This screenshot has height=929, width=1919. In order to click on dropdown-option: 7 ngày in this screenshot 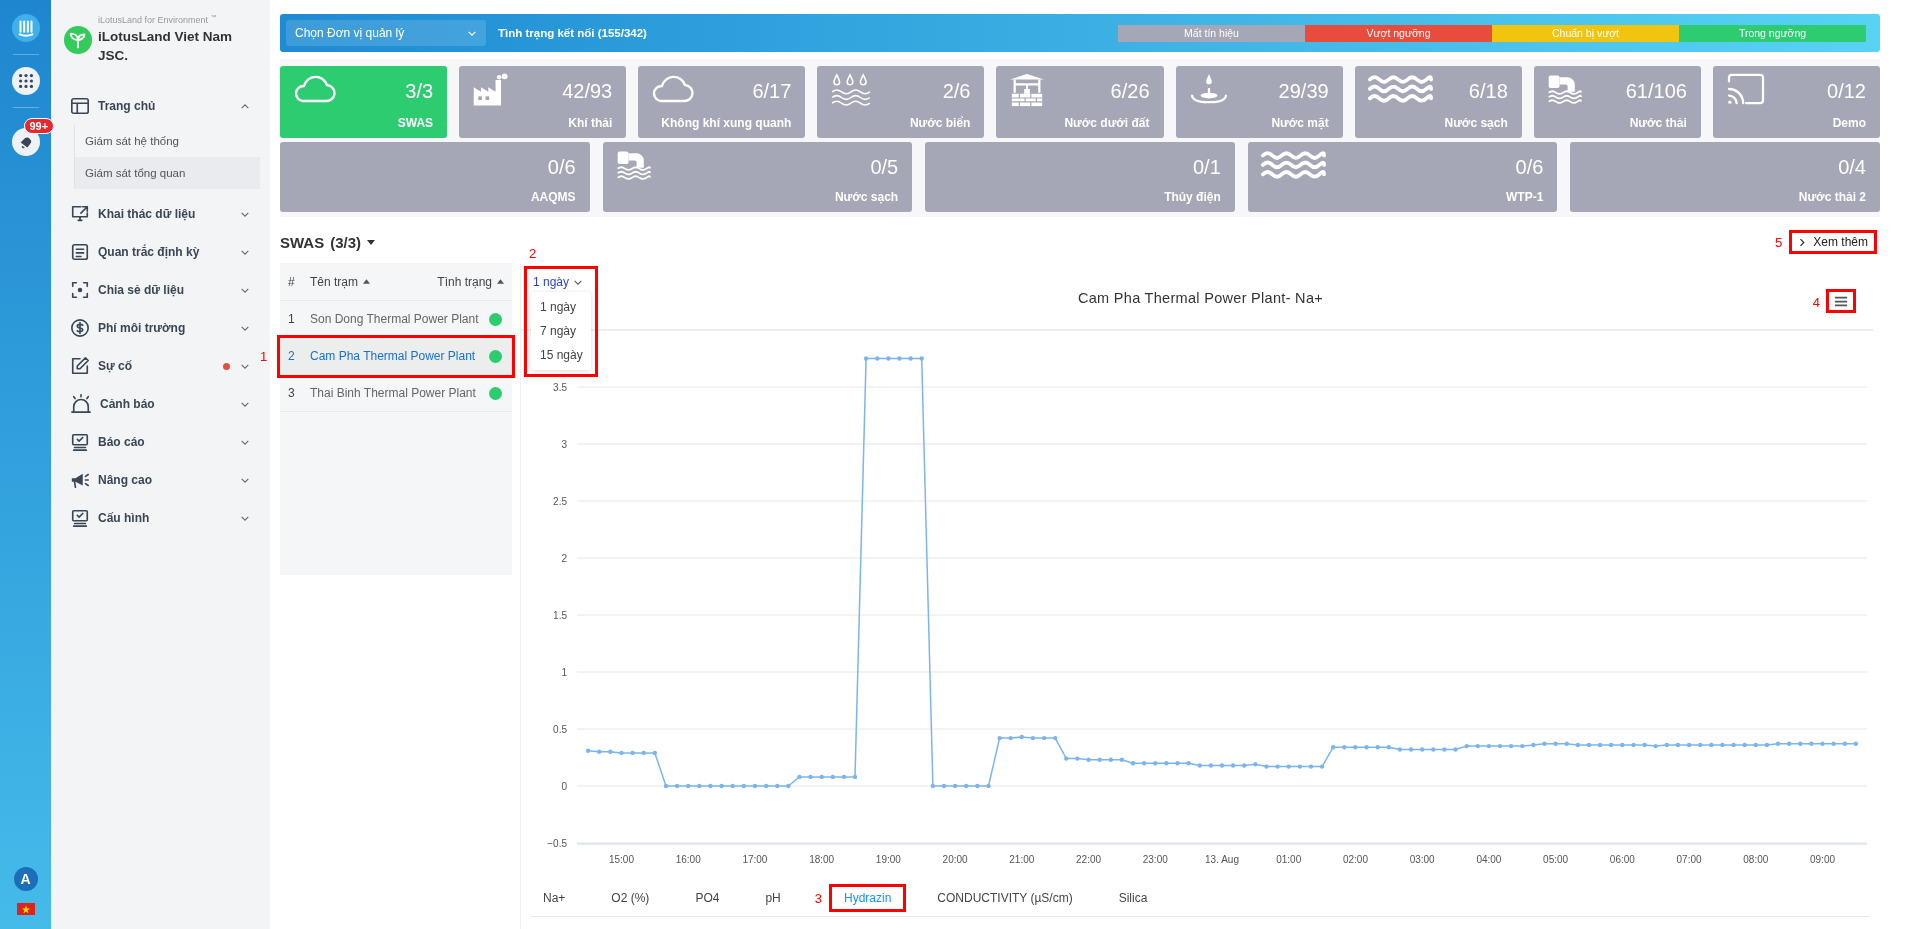, I will do `click(561, 331)`.